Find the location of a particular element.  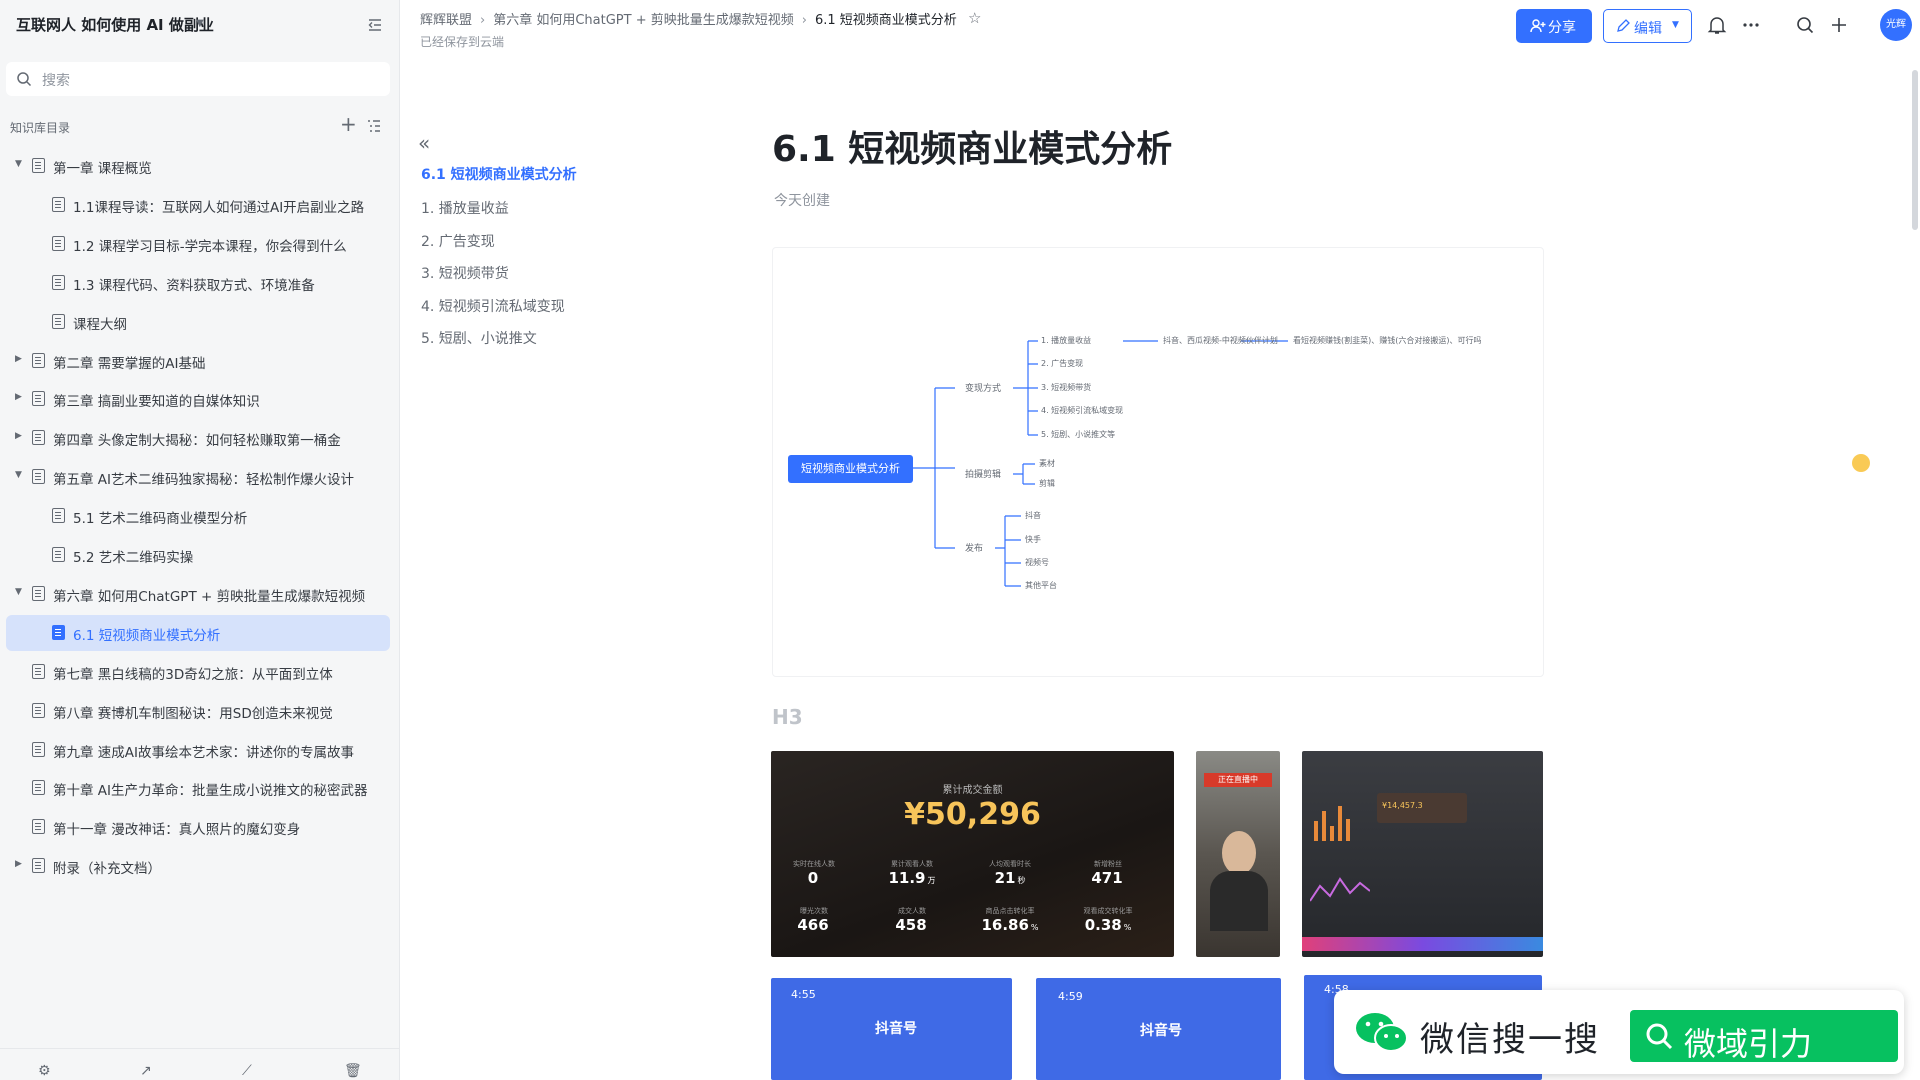

workspace-title: 互联网人 如何使用 AI 做副业 is located at coordinates (115, 24).